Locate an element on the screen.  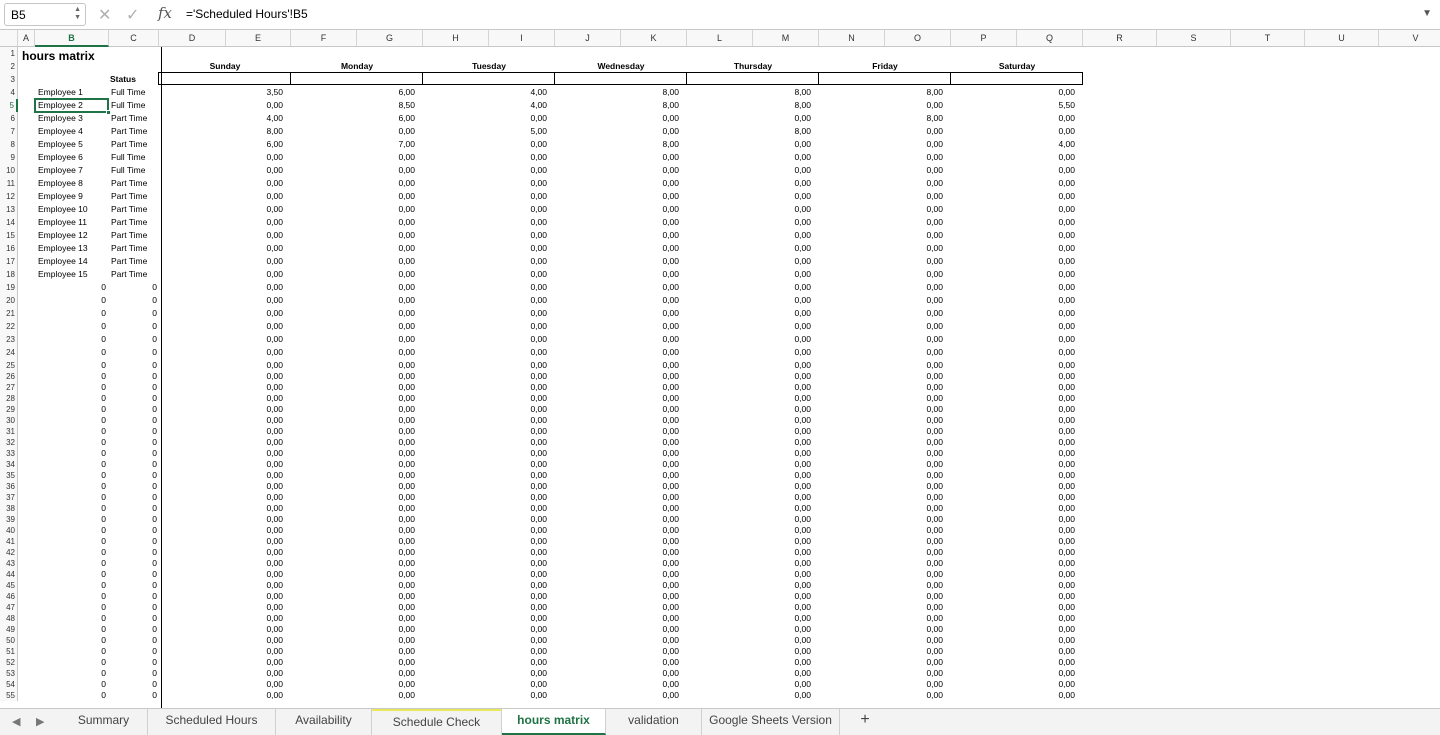
row-header-42: 42 is located at coordinates (9, 552).